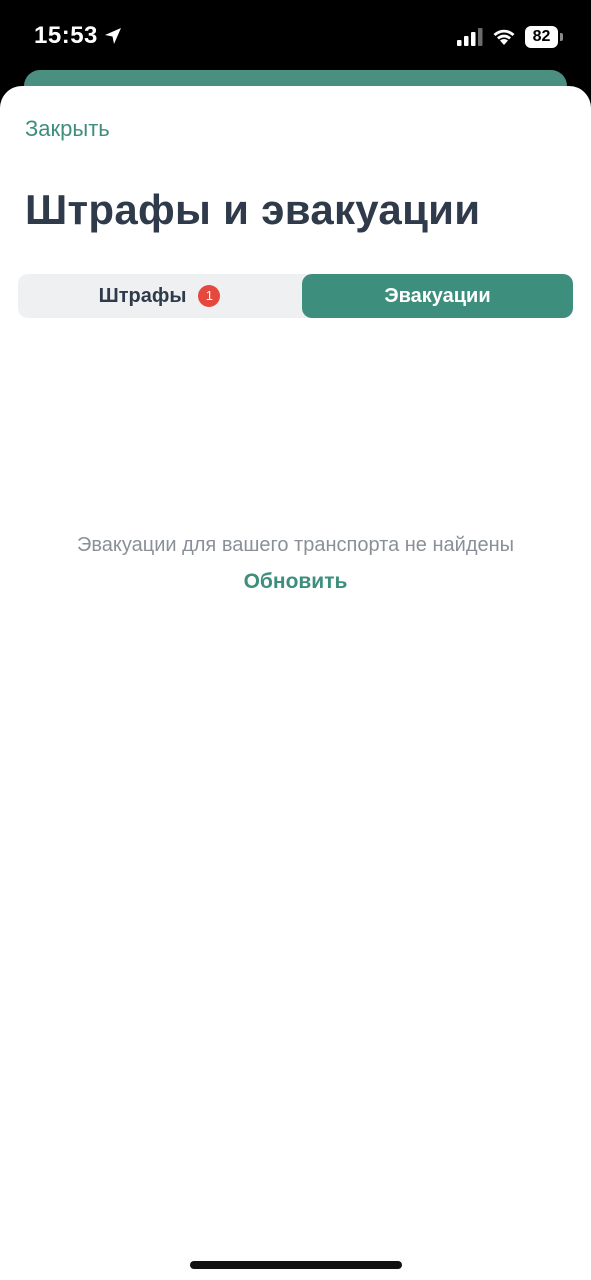 The height and width of the screenshot is (1280, 591). I want to click on battery-icon: 82, so click(544, 37).